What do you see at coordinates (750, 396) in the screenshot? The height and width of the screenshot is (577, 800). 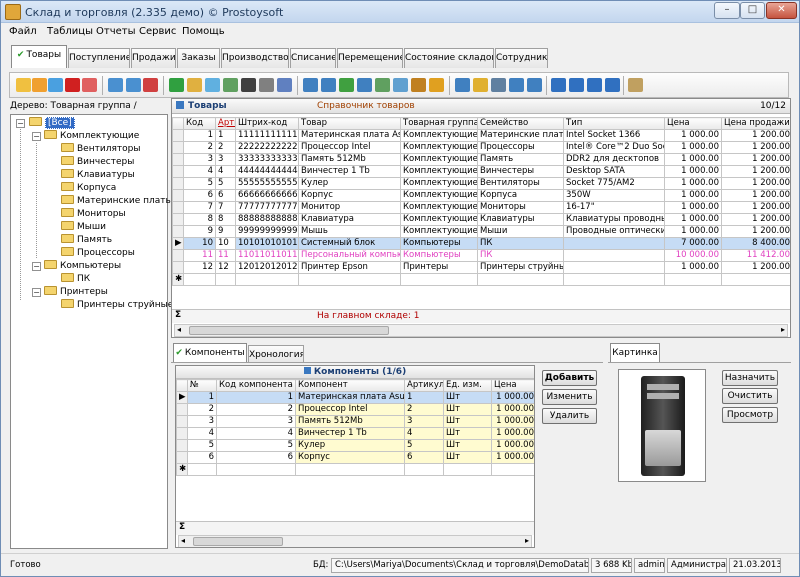 I see `clear-picture-button: Очистить` at bounding box center [750, 396].